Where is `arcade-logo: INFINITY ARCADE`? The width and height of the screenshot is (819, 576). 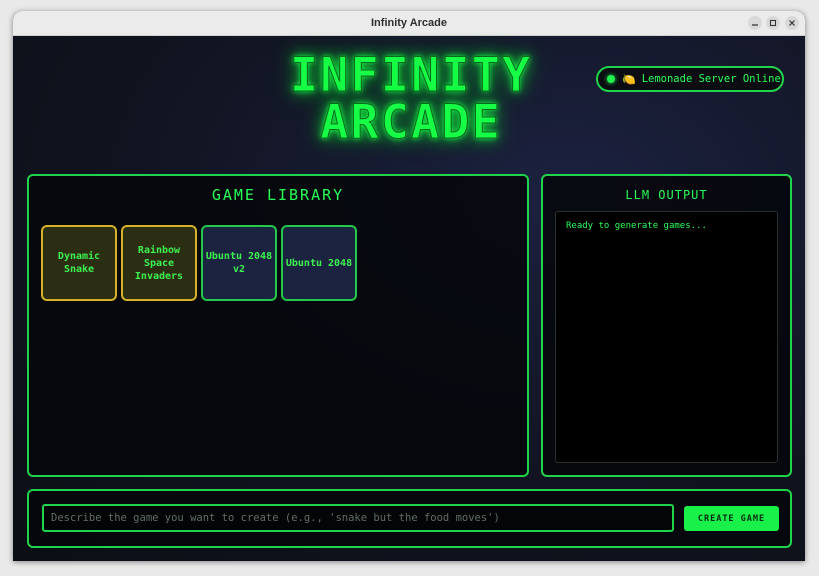
arcade-logo: INFINITY ARCADE is located at coordinates (411, 99).